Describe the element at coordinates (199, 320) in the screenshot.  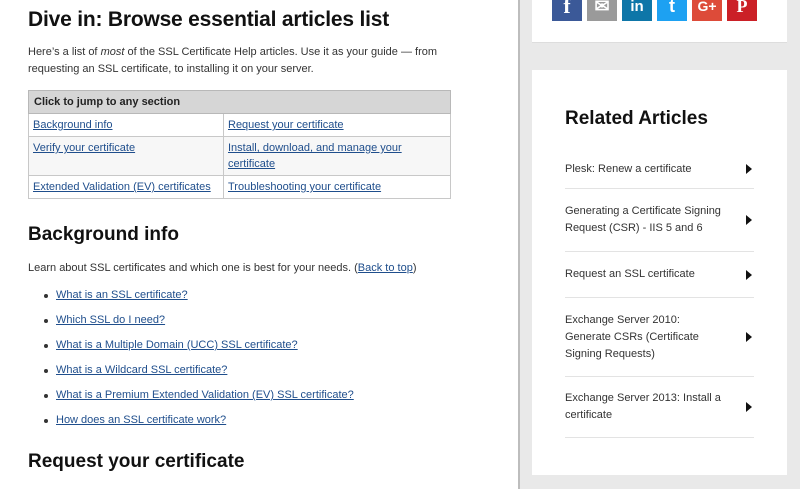
I see `list-item: Which SSL do I need?` at that location.